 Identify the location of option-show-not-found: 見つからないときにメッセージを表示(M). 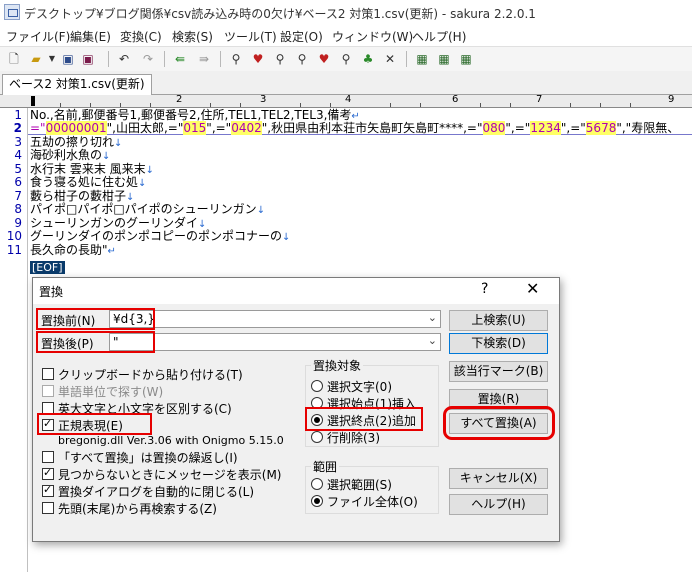
(161, 474).